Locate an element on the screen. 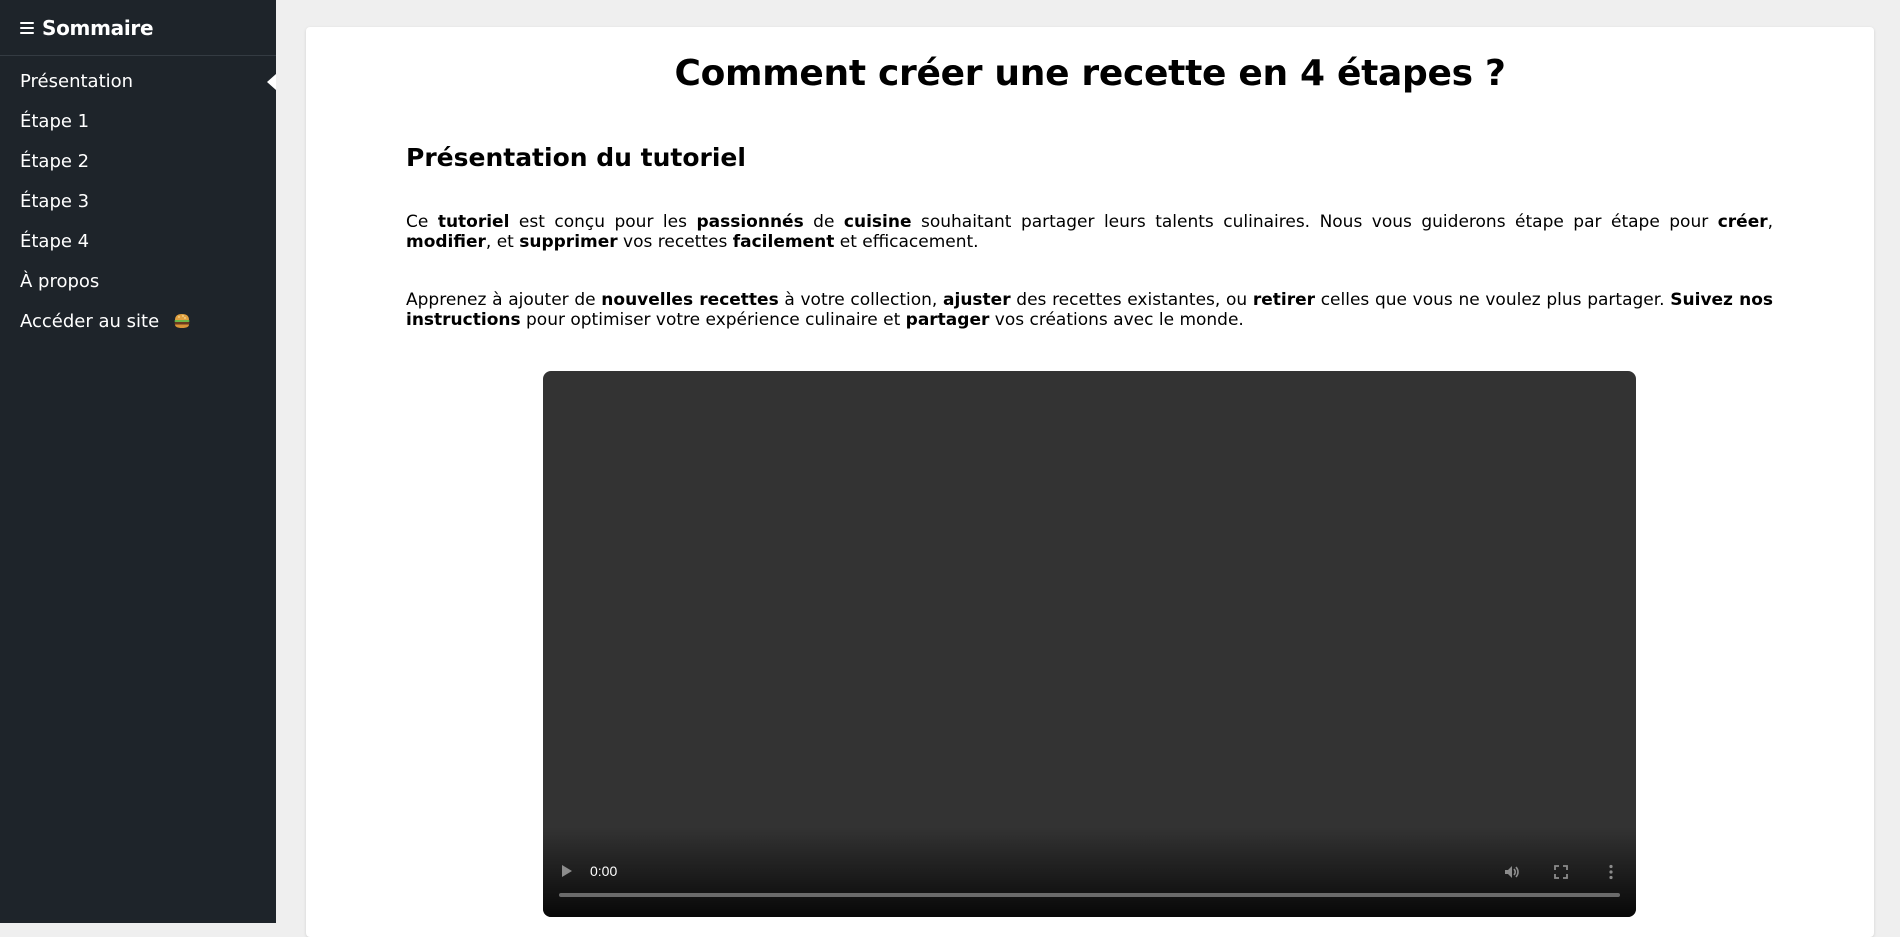 The height and width of the screenshot is (937, 1900). sidebar-title: Sommaire is located at coordinates (98, 27).